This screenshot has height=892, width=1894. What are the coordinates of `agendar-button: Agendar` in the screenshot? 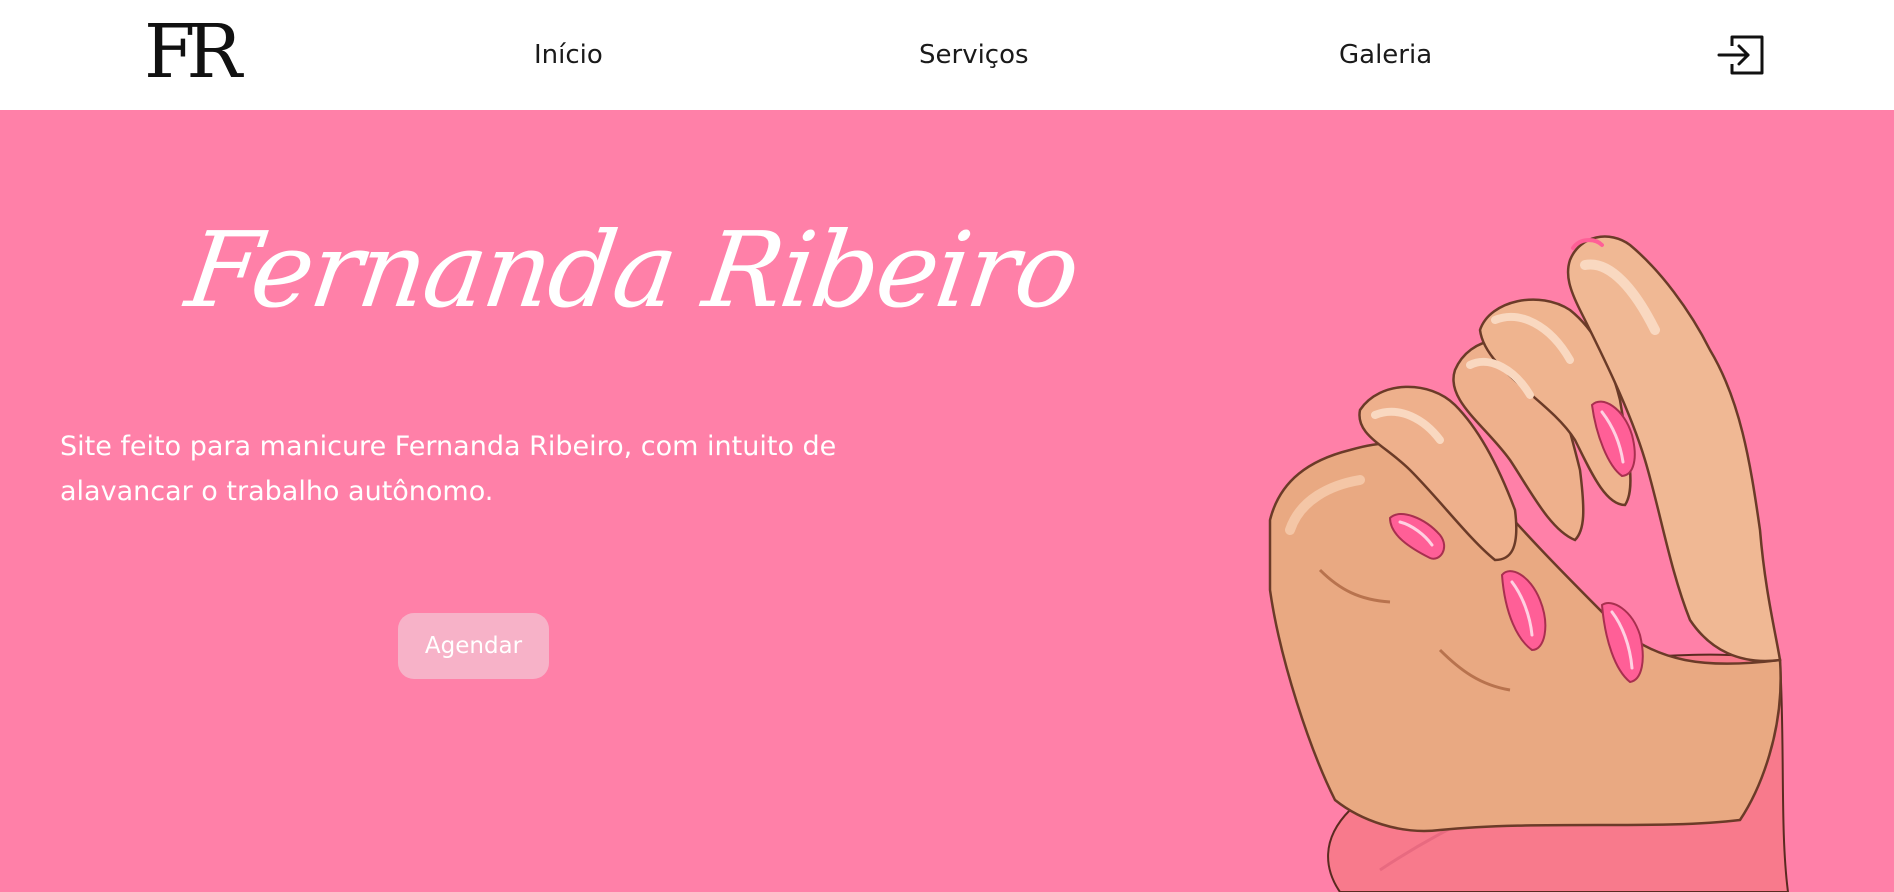 It's located at (473, 646).